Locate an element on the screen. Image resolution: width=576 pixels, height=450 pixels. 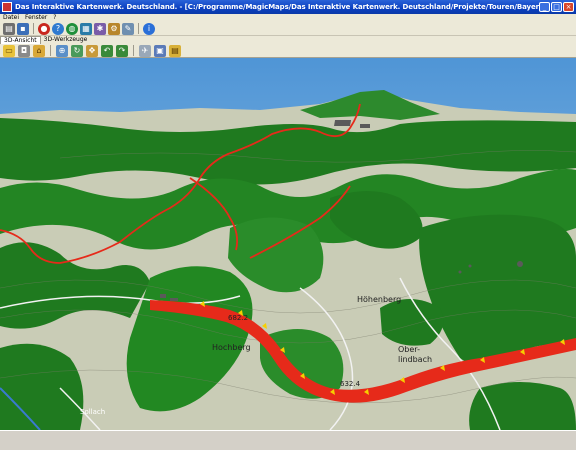
menu-fenster: Fenster is located at coordinates (36, 18).